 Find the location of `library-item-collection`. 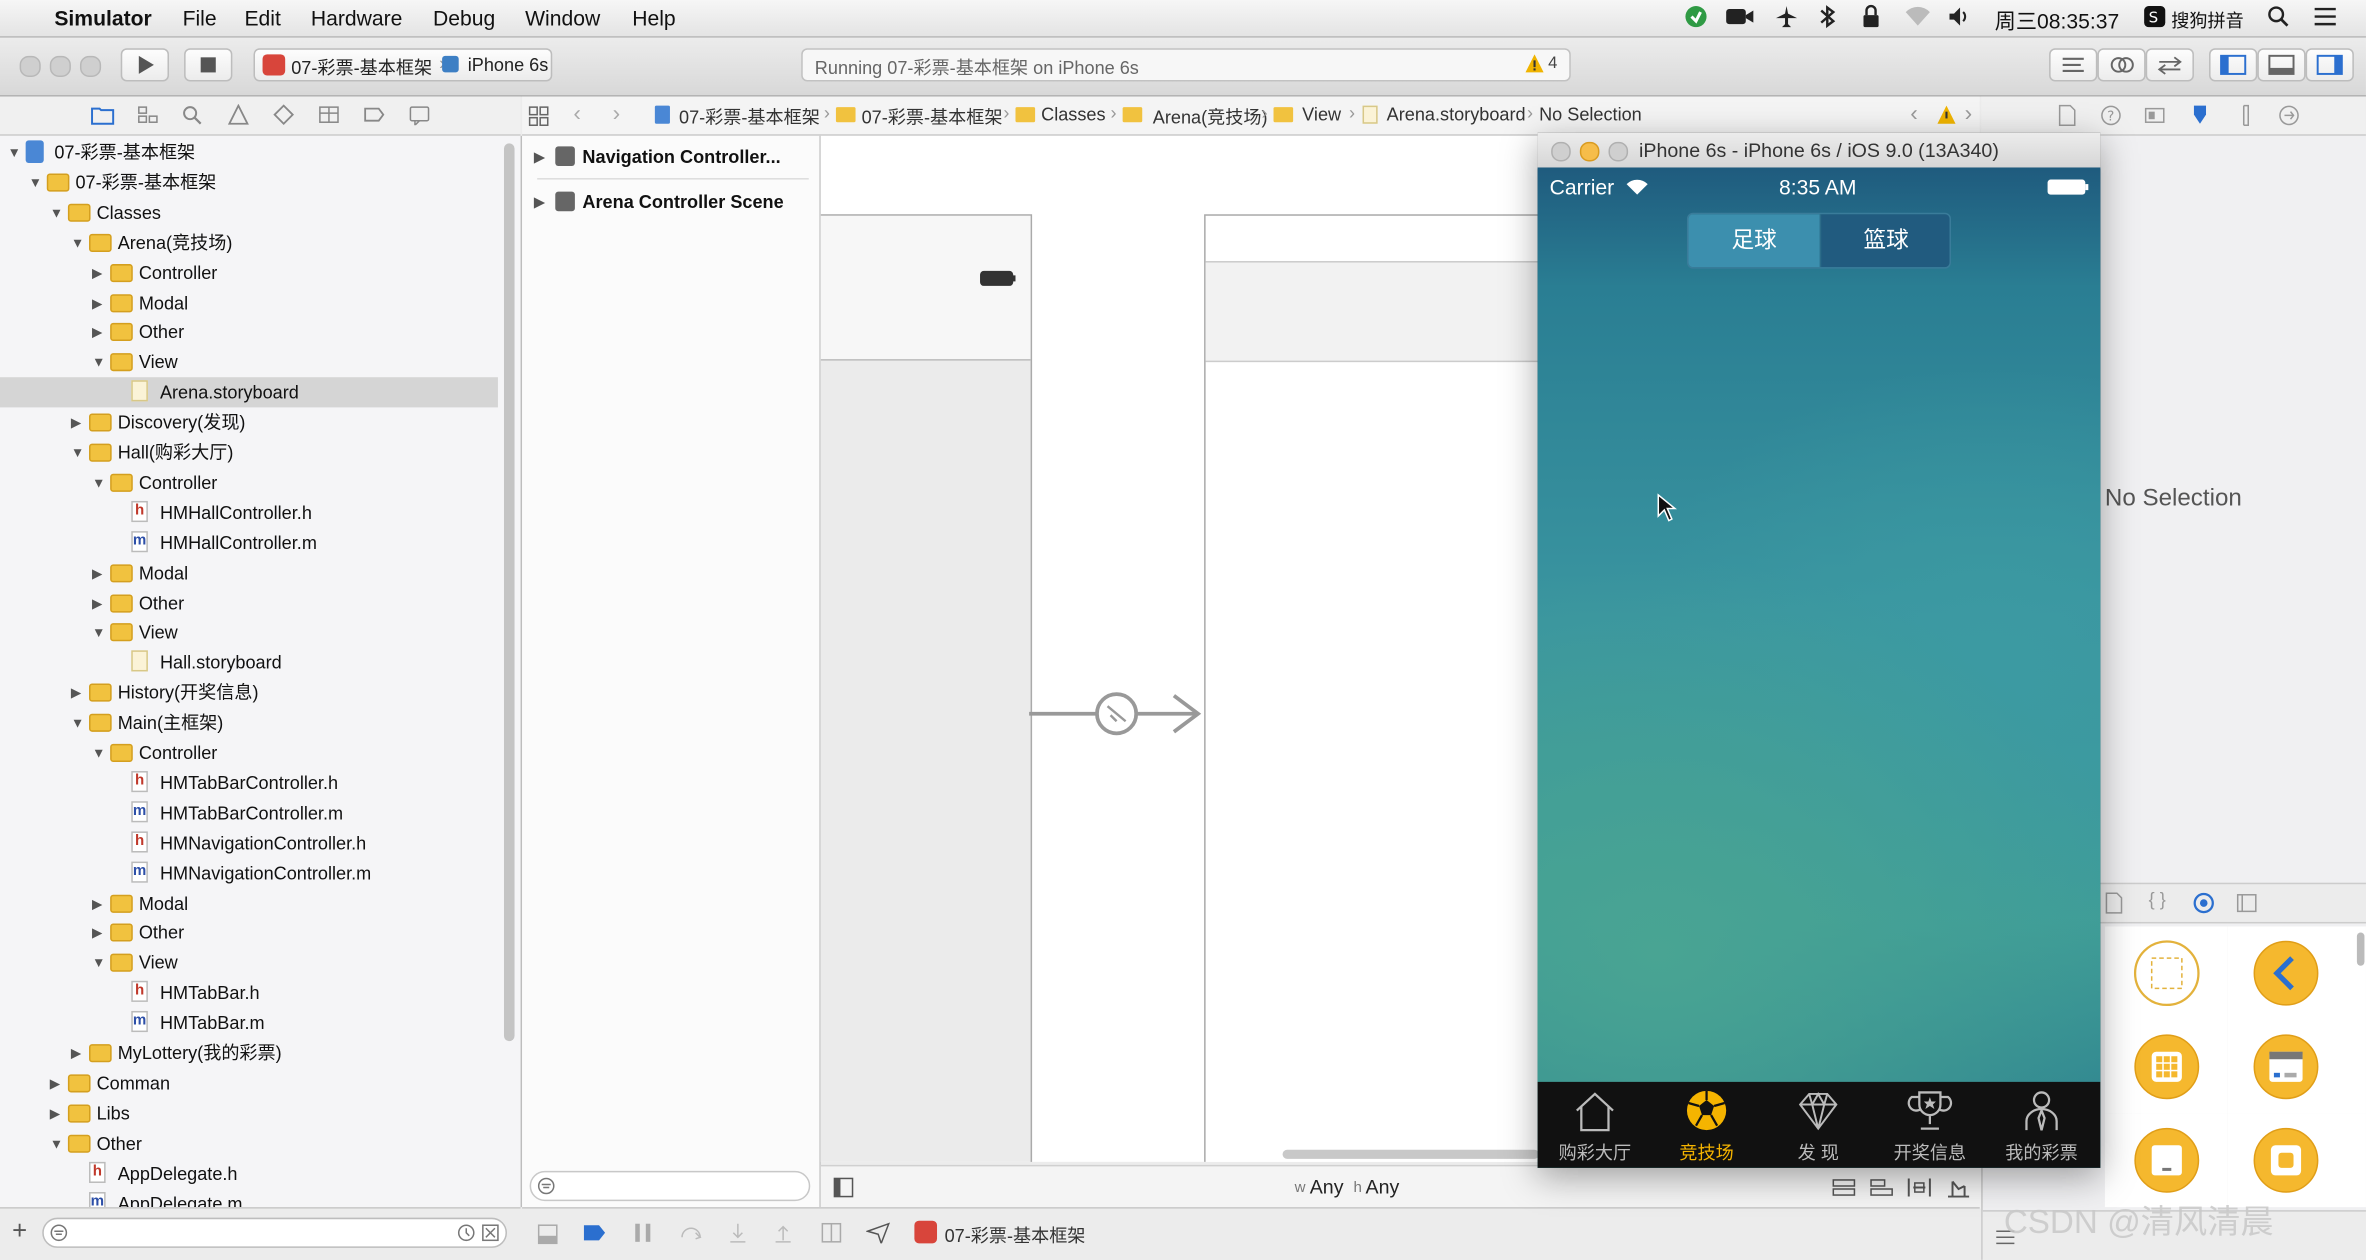

library-item-collection is located at coordinates (2166, 1068).